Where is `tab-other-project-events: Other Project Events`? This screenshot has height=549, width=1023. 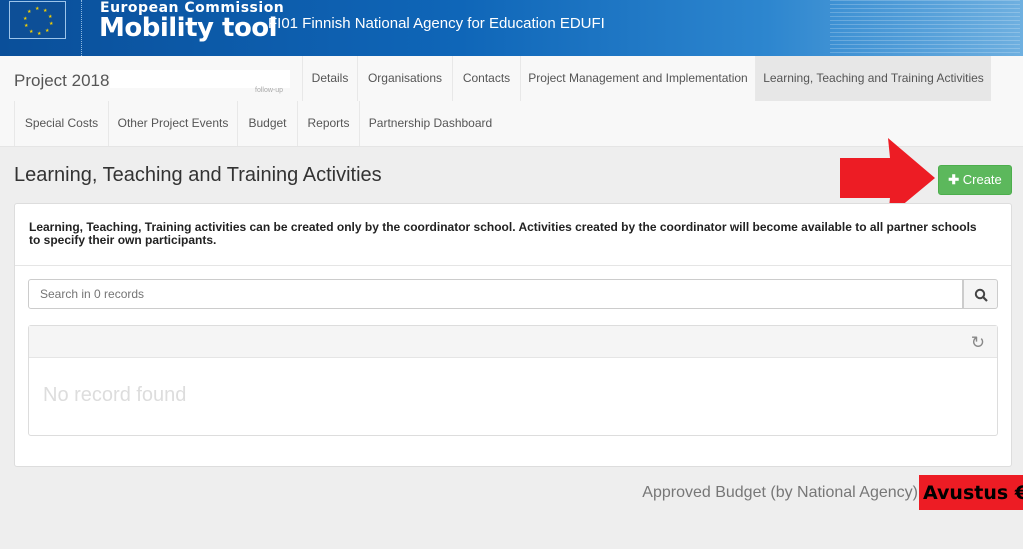 tab-other-project-events: Other Project Events is located at coordinates (172, 123).